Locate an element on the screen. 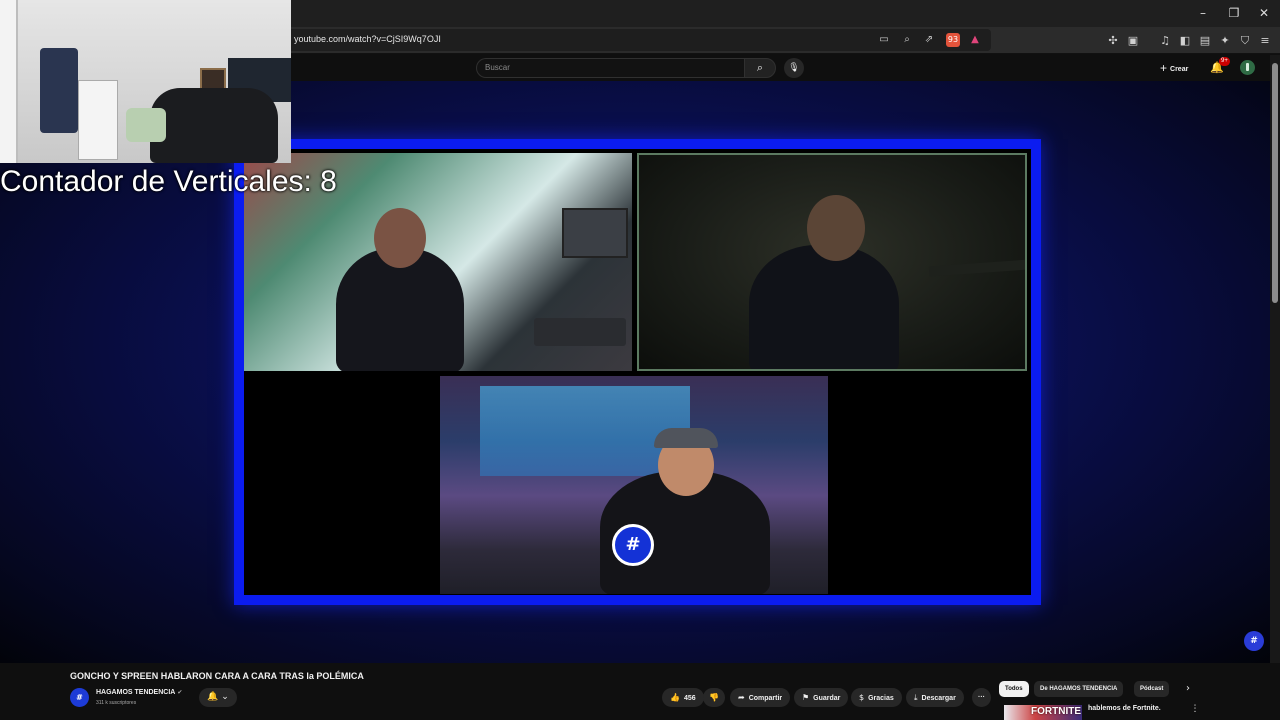 Image resolution: width=1280 pixels, height=720 pixels. music-icon: ♫ is located at coordinates (1165, 41).